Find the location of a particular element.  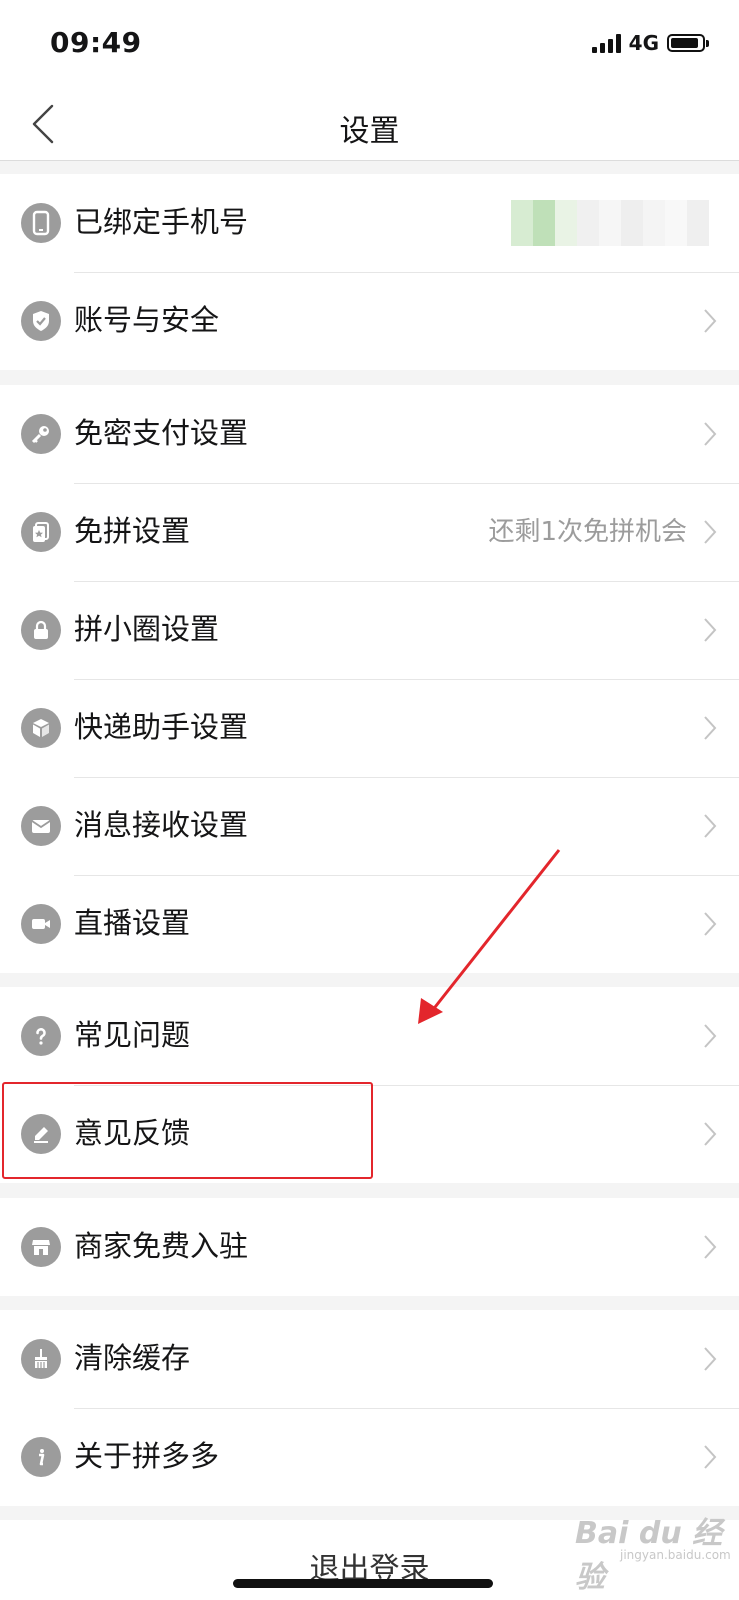

settings-group-account: 已绑定手机号 账号与安全 is located at coordinates (369, 272).